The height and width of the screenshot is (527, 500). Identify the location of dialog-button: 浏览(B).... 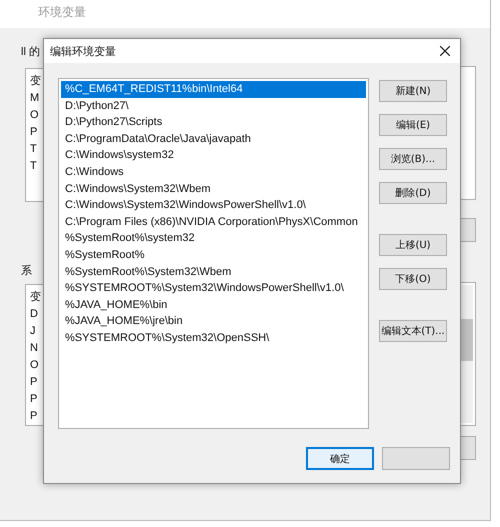
(413, 159).